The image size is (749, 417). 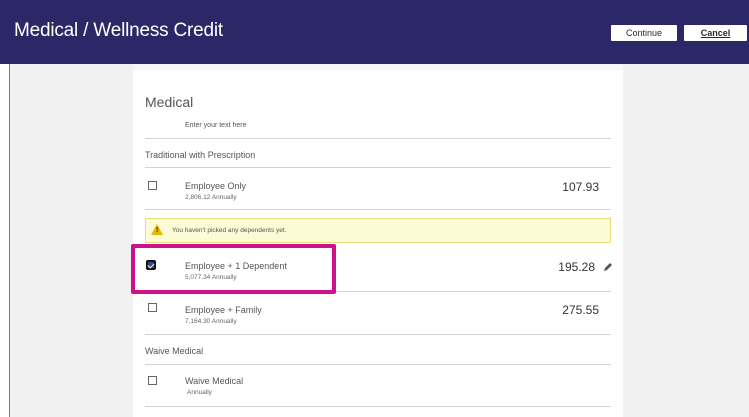 I want to click on option-name: Employee Only, so click(x=216, y=186).